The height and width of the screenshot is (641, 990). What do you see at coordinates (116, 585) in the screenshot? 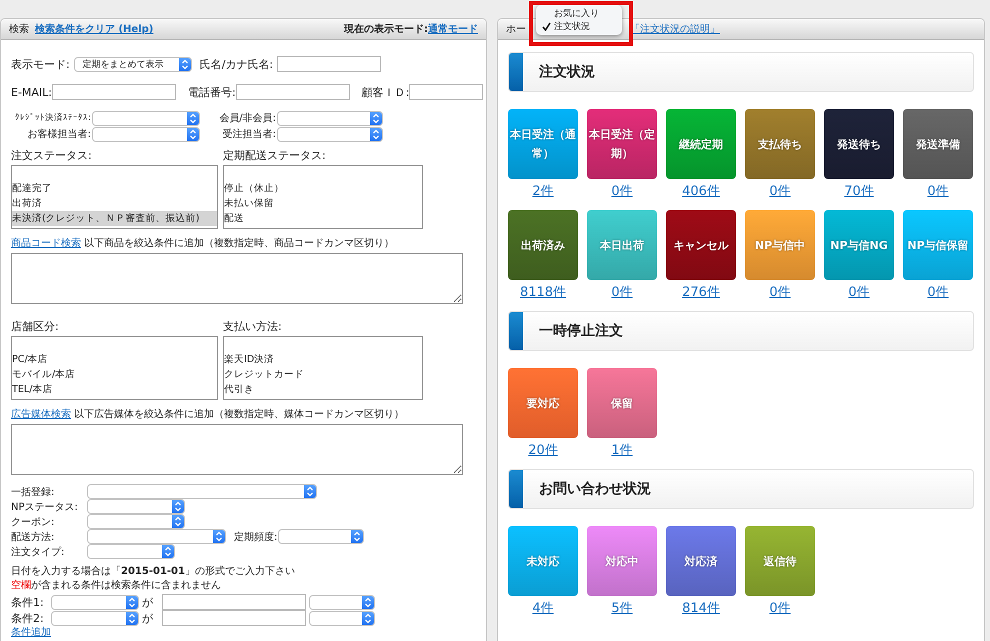
I see `blank-condition-note: 空欄が含まれる条件は検索条件に含まれません` at bounding box center [116, 585].